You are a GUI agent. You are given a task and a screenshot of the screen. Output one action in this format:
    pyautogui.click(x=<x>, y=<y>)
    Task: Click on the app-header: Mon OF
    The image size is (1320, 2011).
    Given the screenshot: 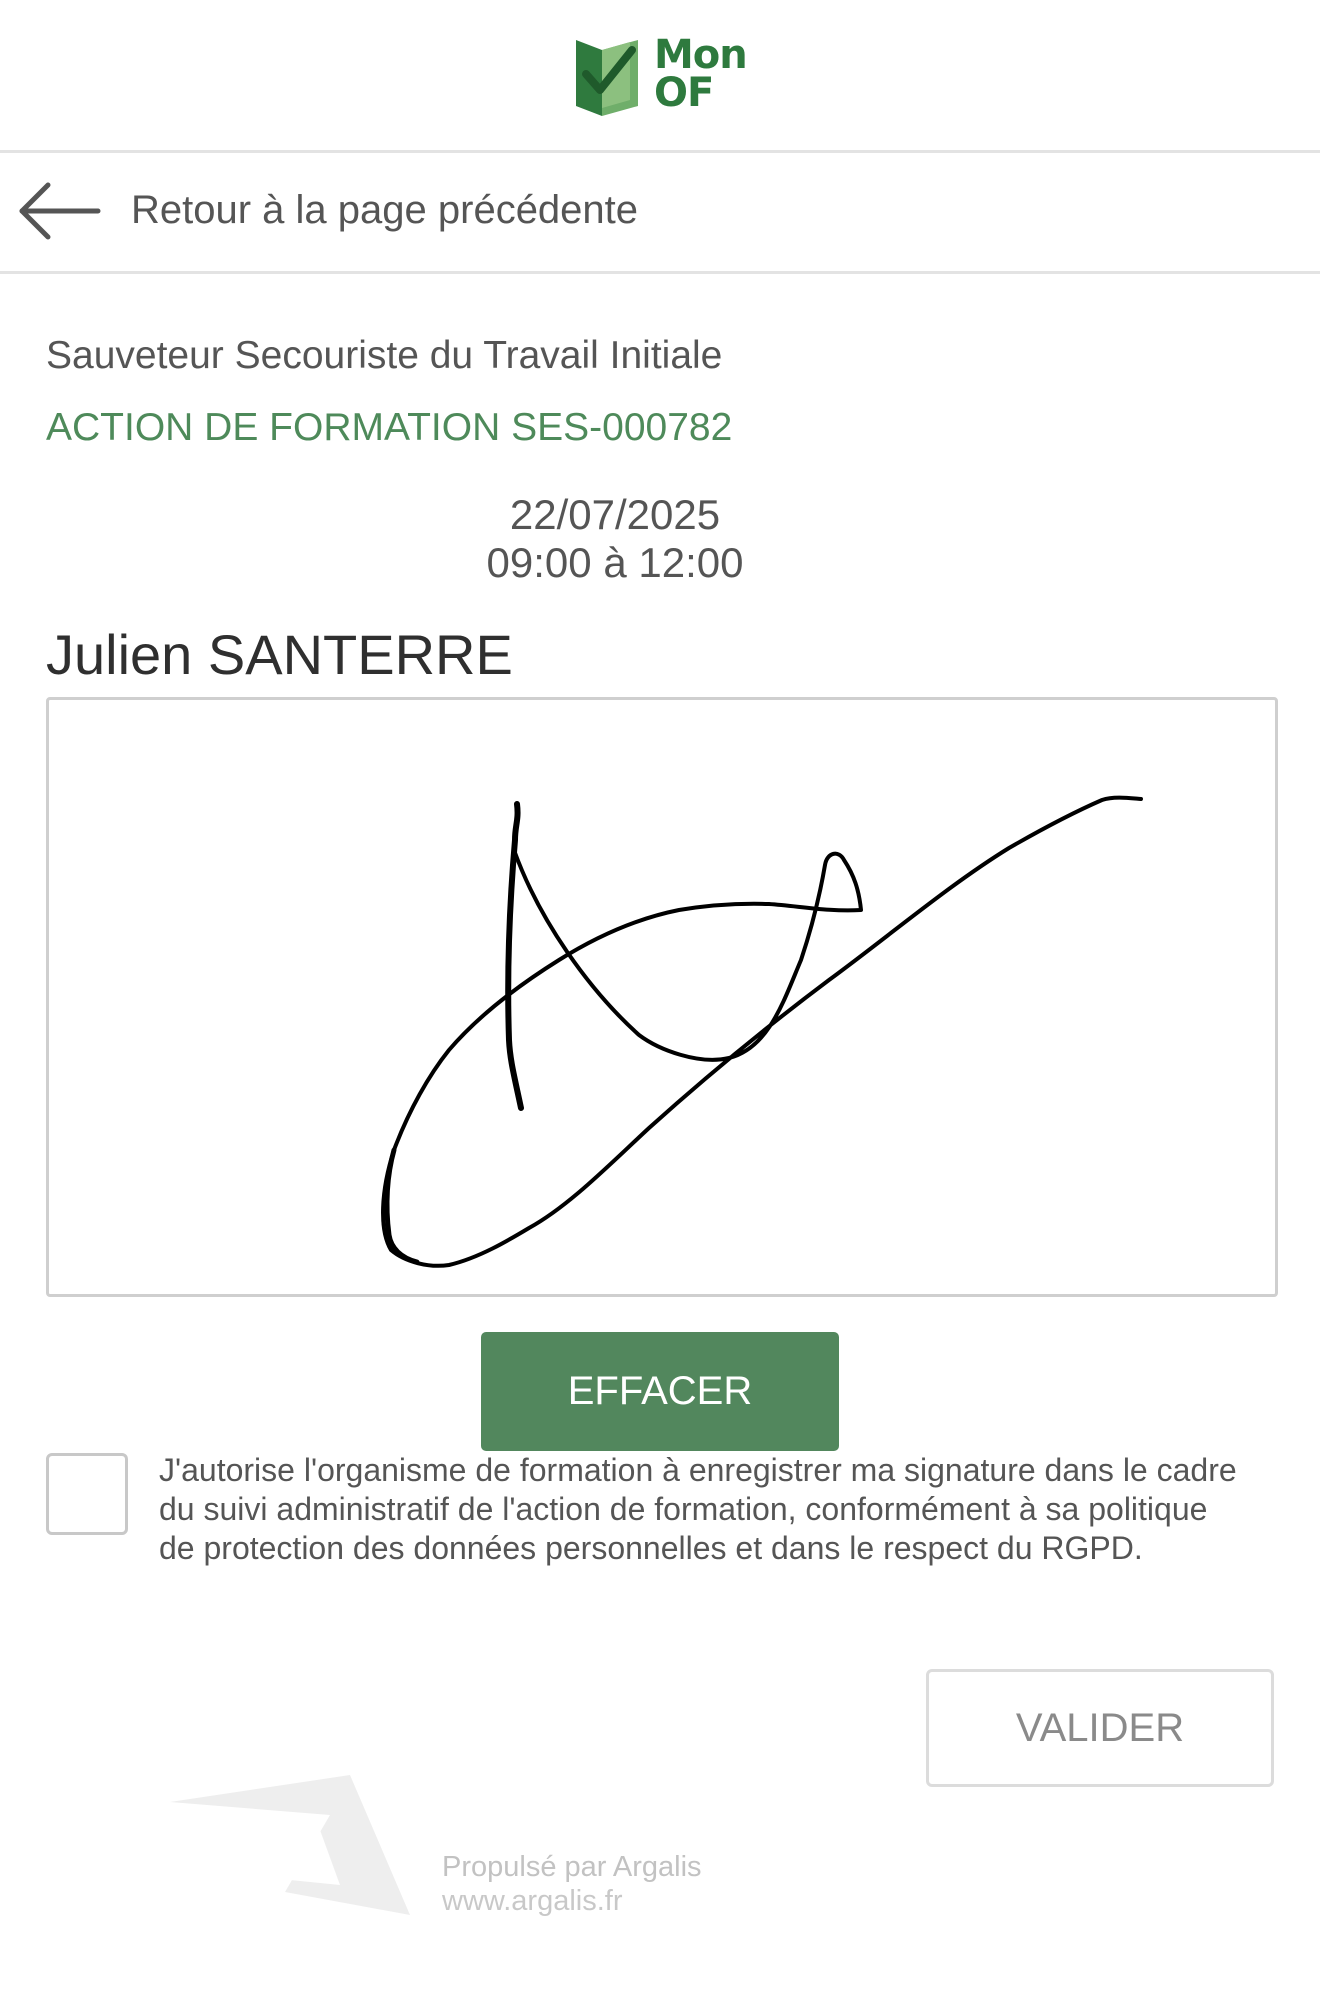 What is the action you would take?
    pyautogui.click(x=660, y=76)
    